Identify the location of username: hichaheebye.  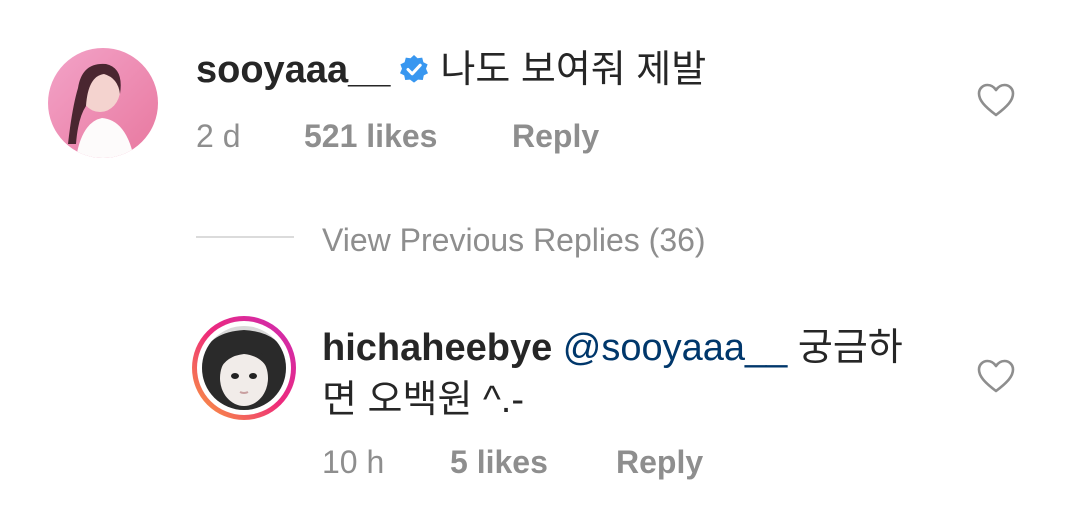
(437, 348).